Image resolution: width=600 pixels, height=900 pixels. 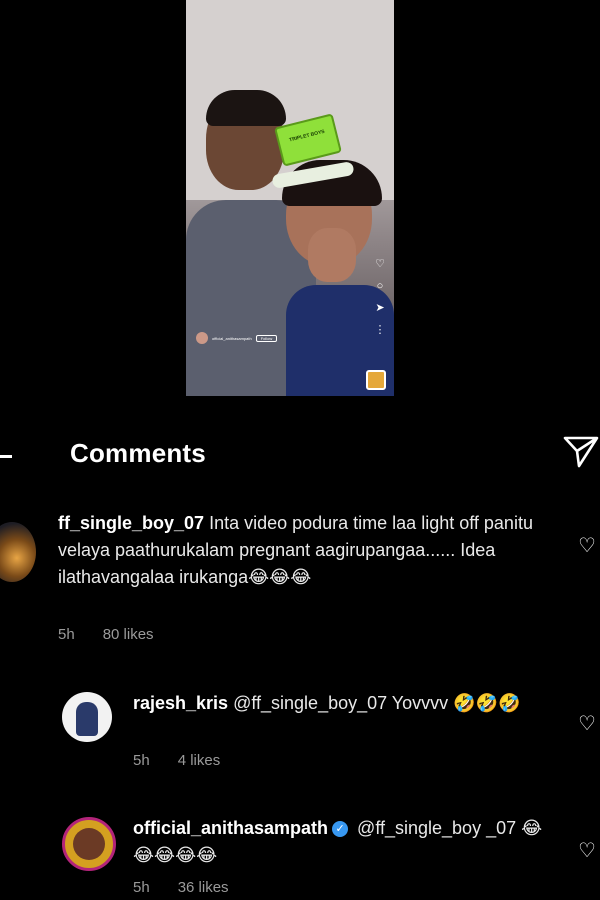 I want to click on more-icon: ⋮, so click(x=380, y=330).